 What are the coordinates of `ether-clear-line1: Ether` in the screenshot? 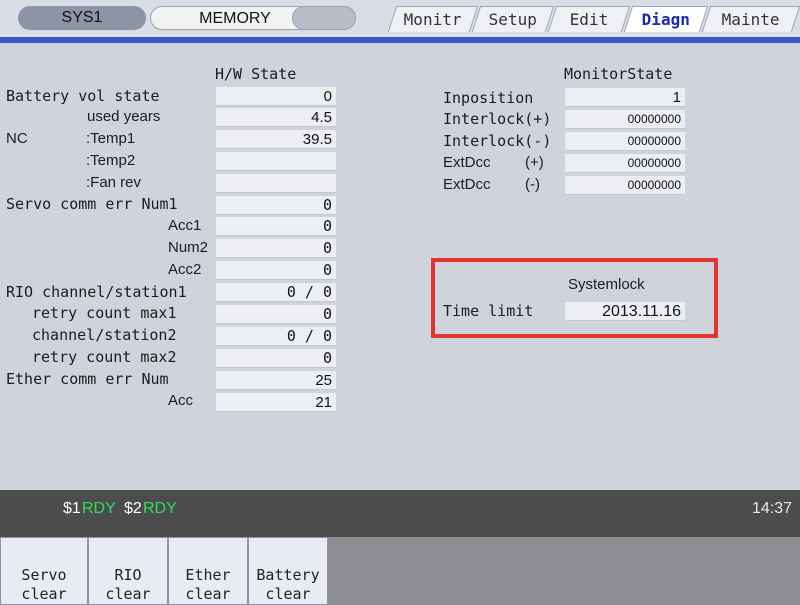 It's located at (208, 575).